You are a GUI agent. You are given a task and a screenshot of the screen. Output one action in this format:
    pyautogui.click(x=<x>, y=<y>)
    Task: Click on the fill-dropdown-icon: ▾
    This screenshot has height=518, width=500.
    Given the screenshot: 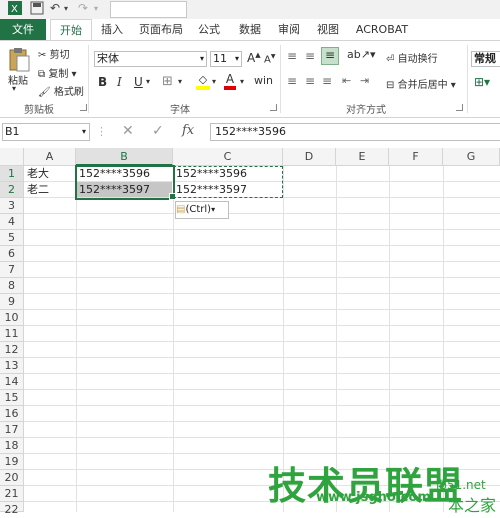 What is the action you would take?
    pyautogui.click(x=214, y=81)
    